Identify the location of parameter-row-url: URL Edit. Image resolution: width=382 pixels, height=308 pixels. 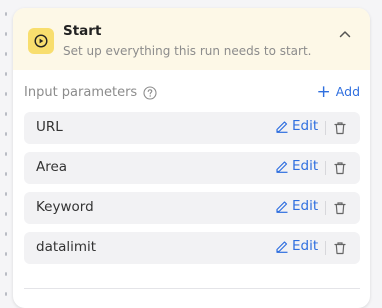
(192, 128).